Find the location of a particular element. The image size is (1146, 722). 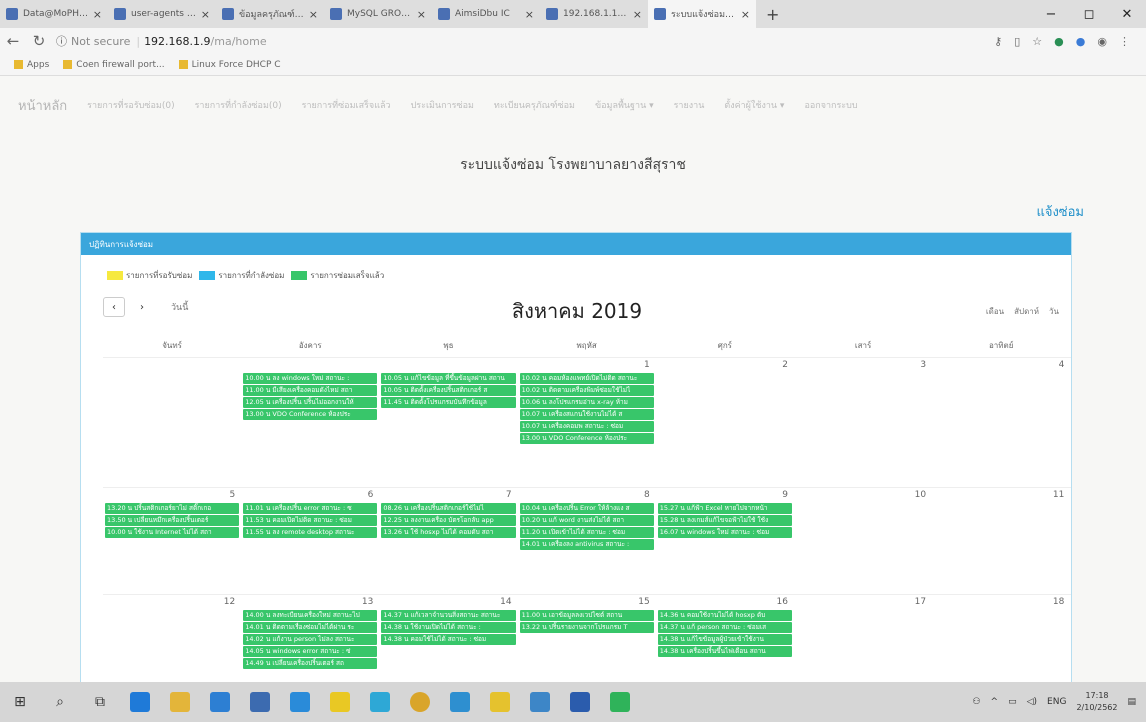

info-icon: ⓘ is located at coordinates (61, 41).